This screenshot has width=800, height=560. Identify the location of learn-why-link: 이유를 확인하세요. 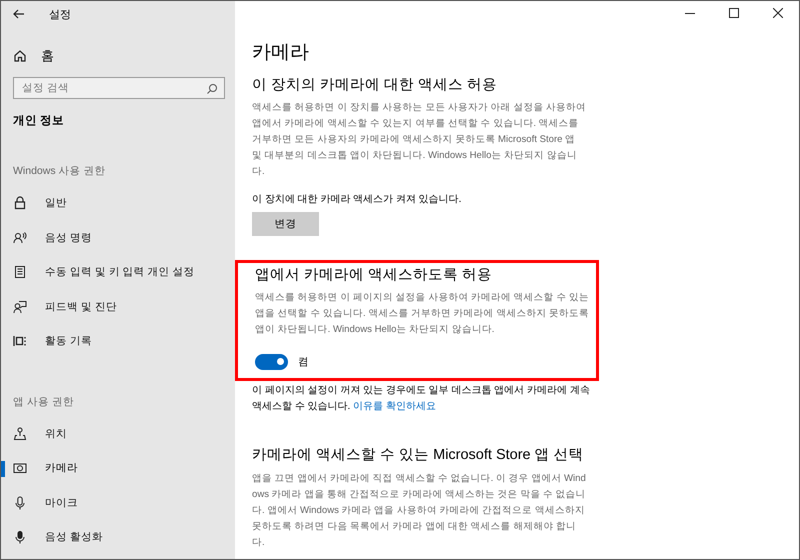
(394, 406).